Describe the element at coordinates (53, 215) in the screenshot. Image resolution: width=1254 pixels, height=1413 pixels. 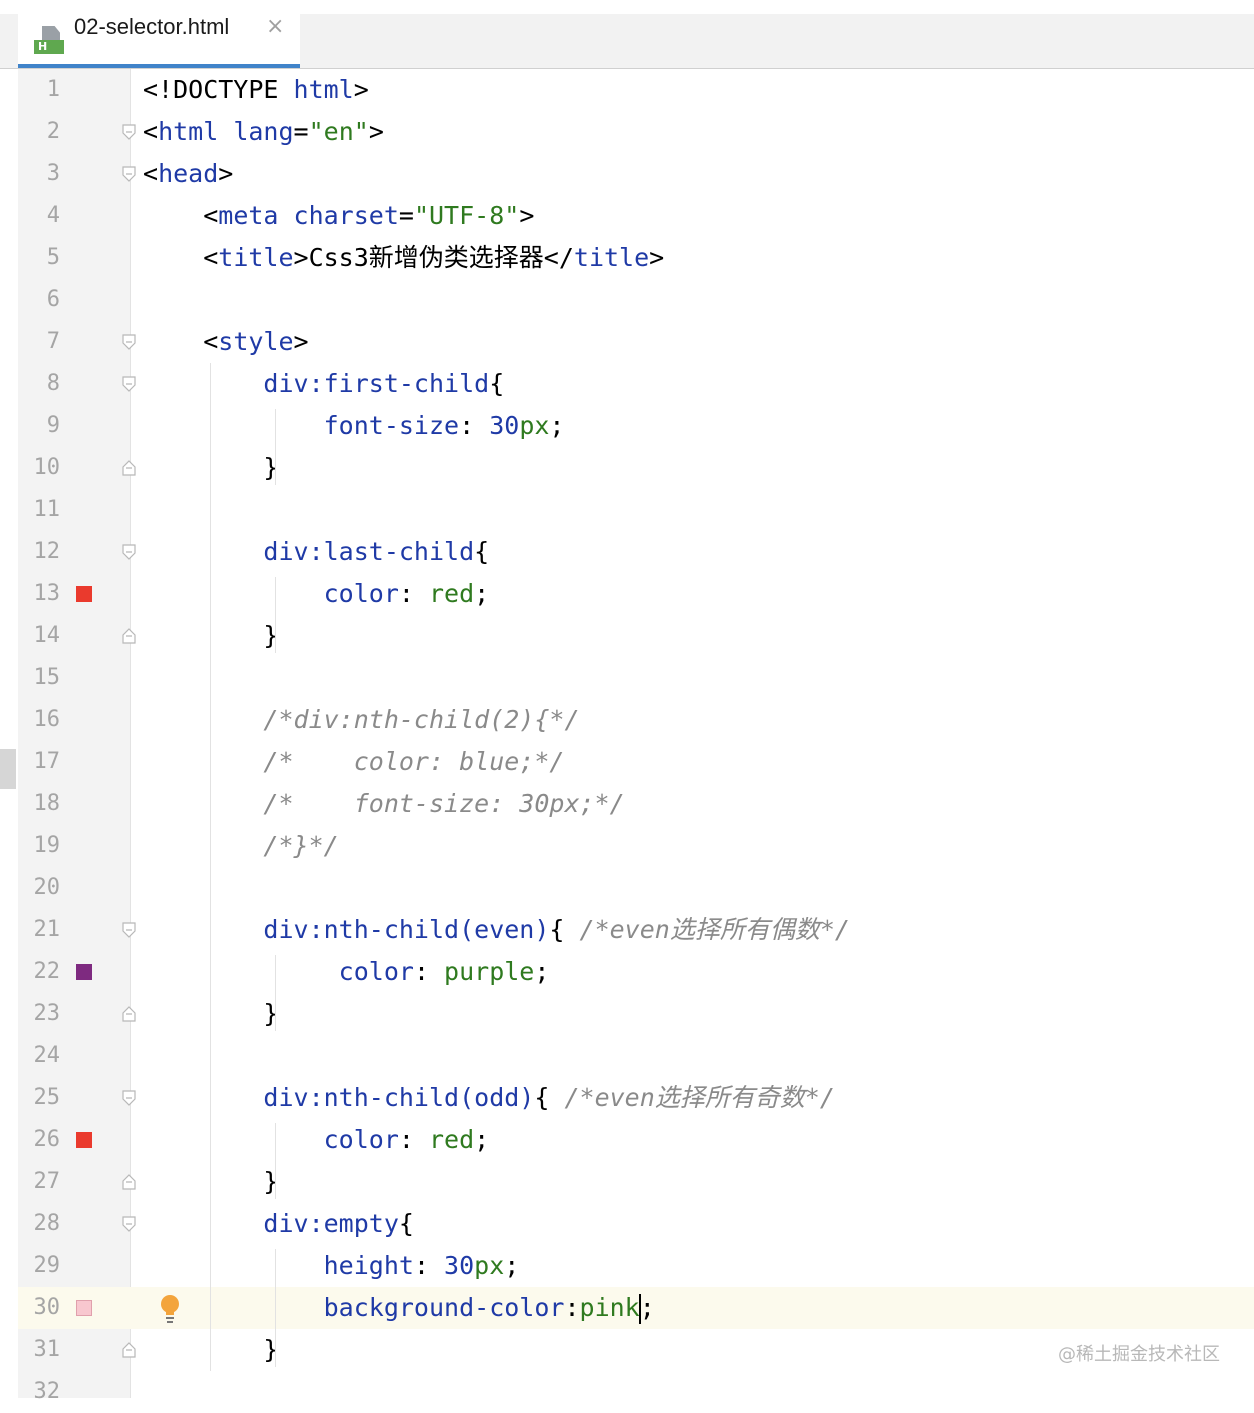
I see `line-number: 4` at that location.